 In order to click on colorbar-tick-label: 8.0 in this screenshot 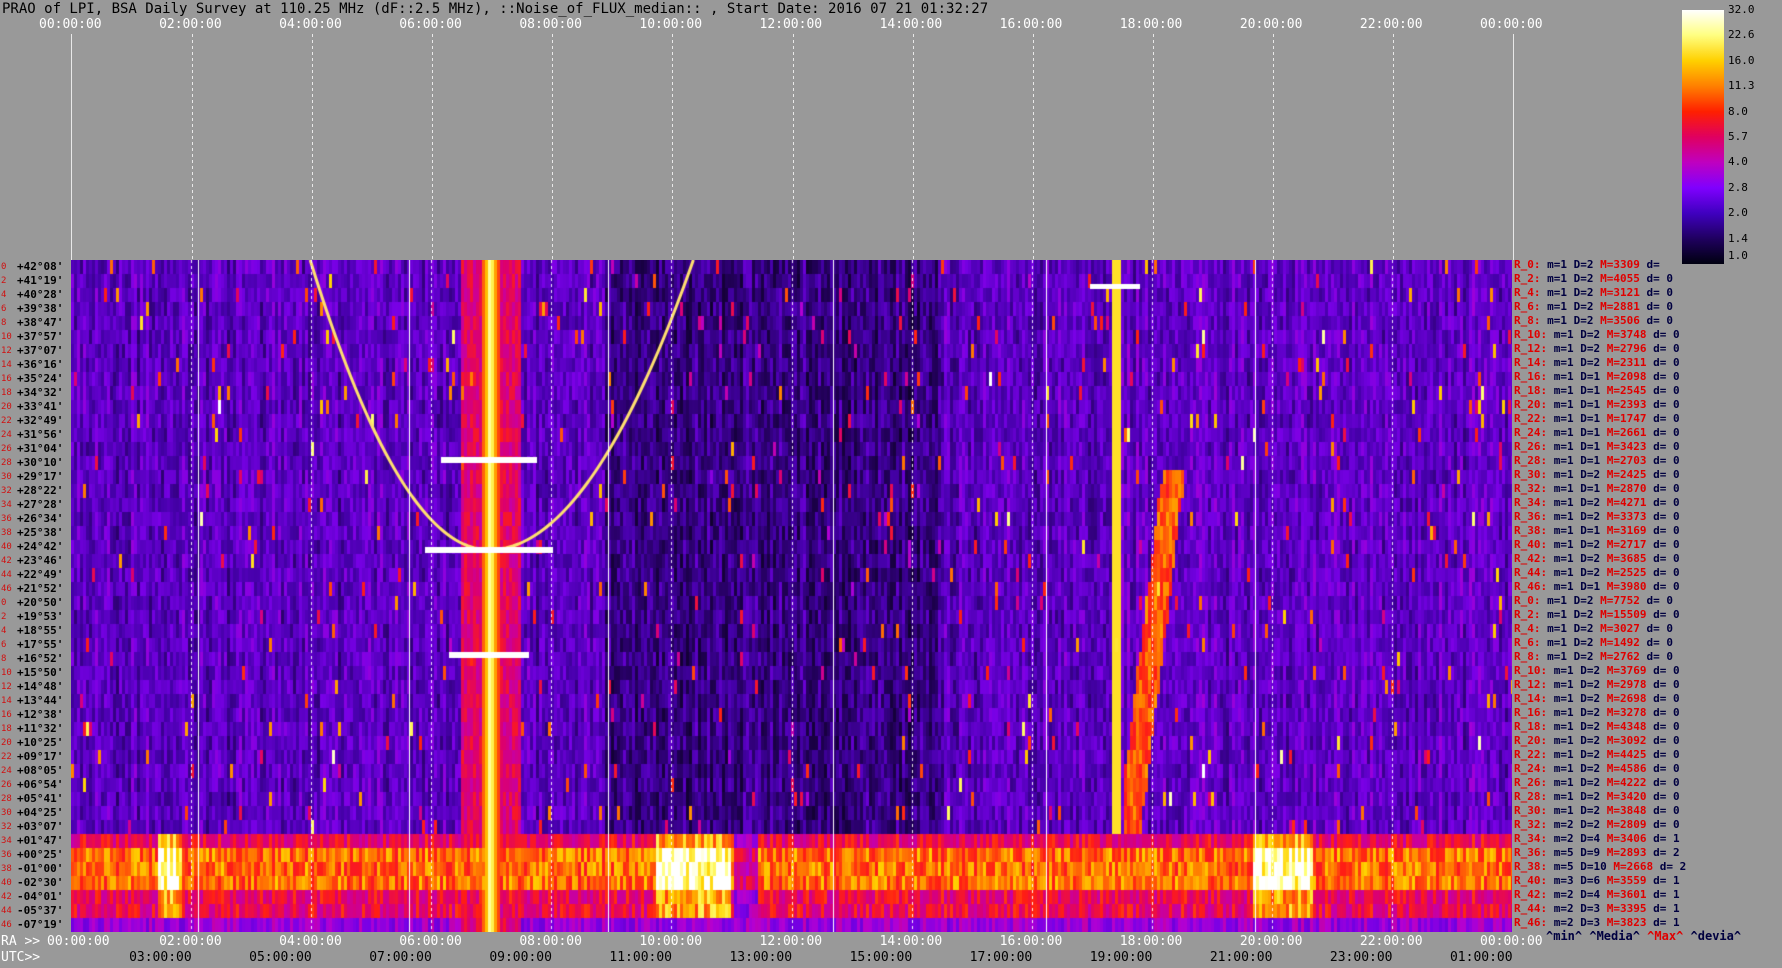, I will do `click(1738, 111)`.